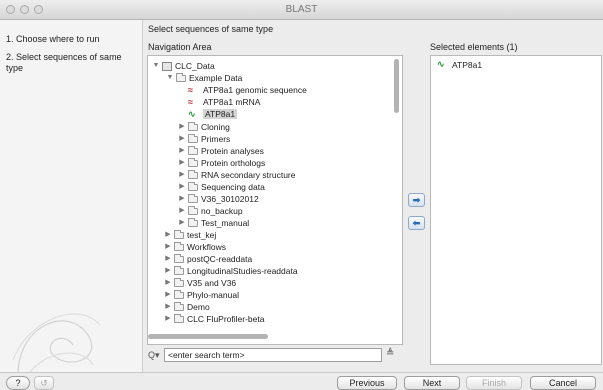  What do you see at coordinates (212, 283) in the screenshot?
I see `tree-item-label: V35 and V36` at bounding box center [212, 283].